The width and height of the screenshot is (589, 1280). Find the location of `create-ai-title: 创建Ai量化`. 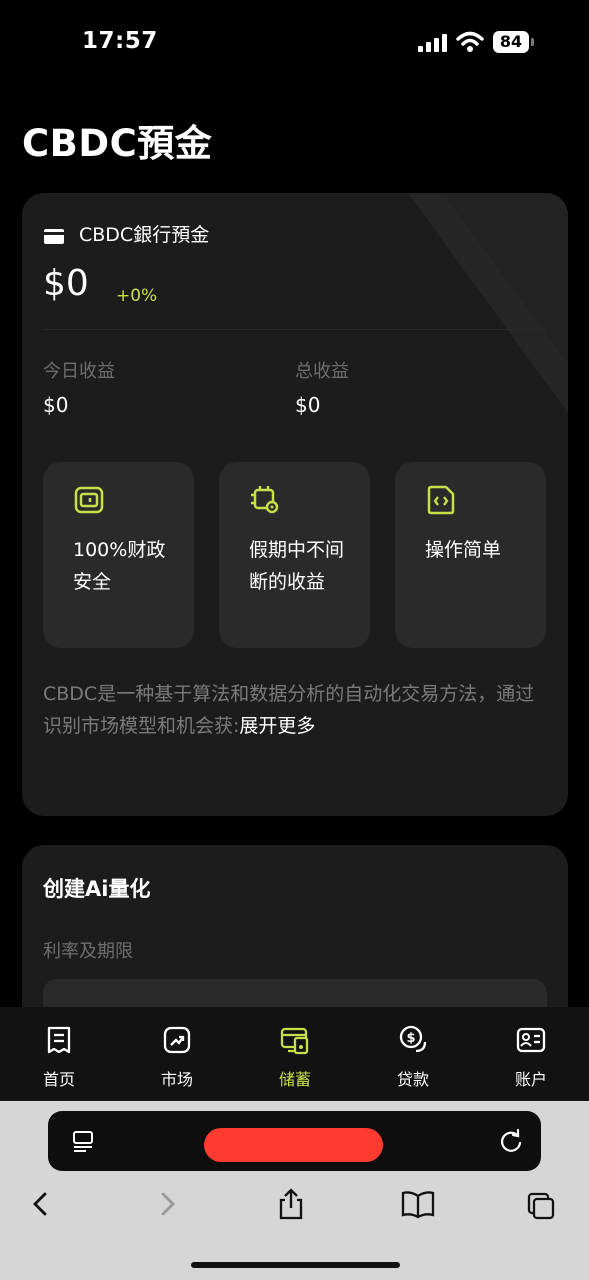

create-ai-title: 创建Ai量化 is located at coordinates (97, 889).